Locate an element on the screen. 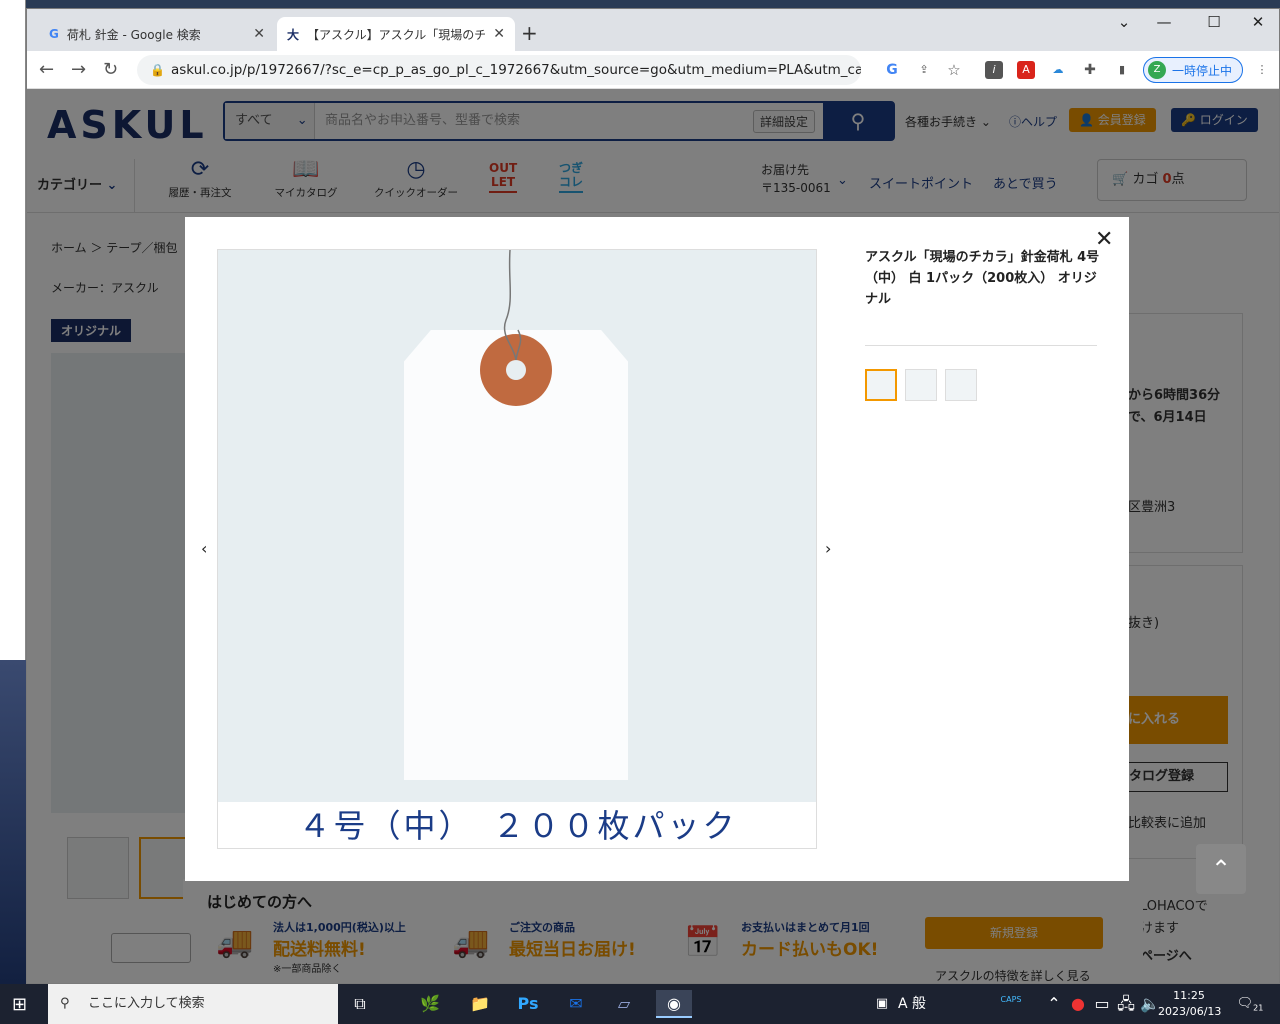 The height and width of the screenshot is (1024, 1280). cloud-extension-icon: ☁ is located at coordinates (1058, 70).